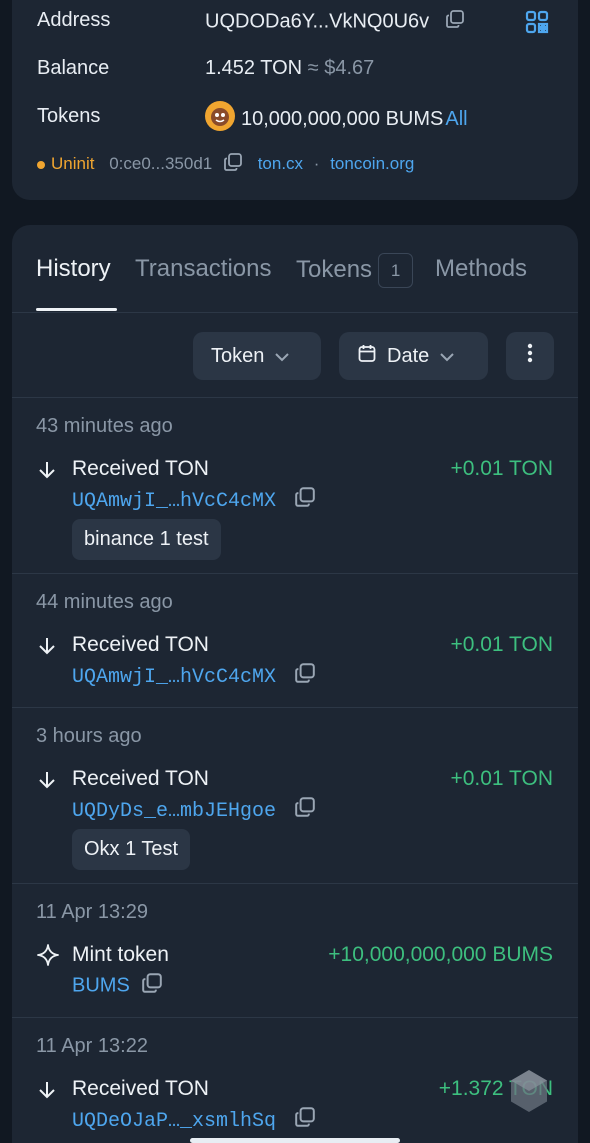 The image size is (590, 1143). I want to click on status-dot, so click(41, 164).